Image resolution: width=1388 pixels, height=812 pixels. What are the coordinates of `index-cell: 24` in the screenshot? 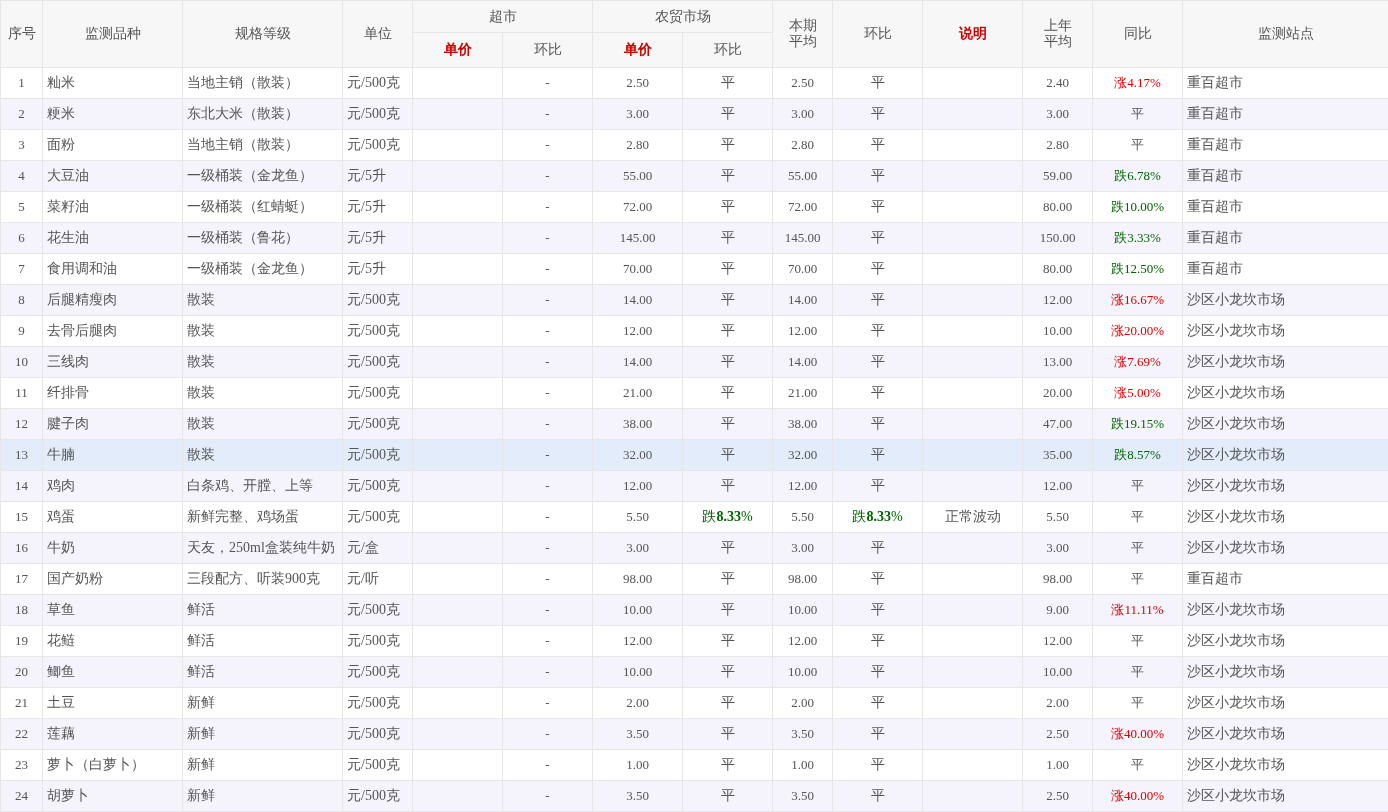 It's located at (21, 796).